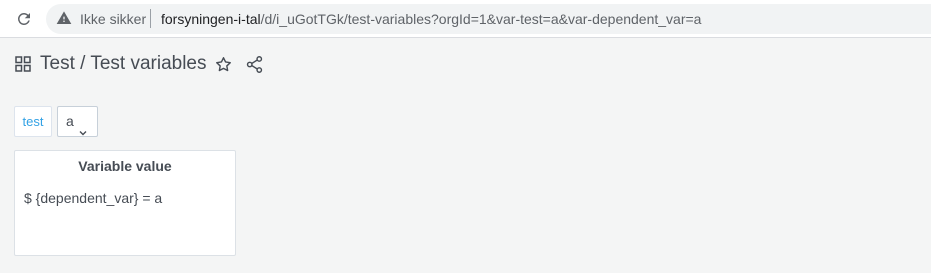 The image size is (931, 273). Describe the element at coordinates (211, 19) in the screenshot. I see `url-host: forsyningen-i-tal` at that location.